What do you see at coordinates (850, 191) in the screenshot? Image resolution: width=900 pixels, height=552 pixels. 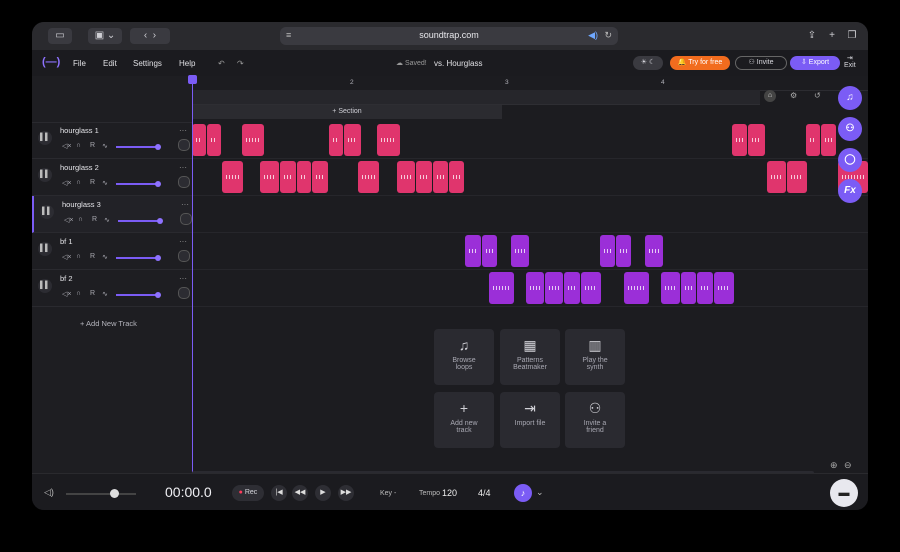 I see `effects-button: Fx` at bounding box center [850, 191].